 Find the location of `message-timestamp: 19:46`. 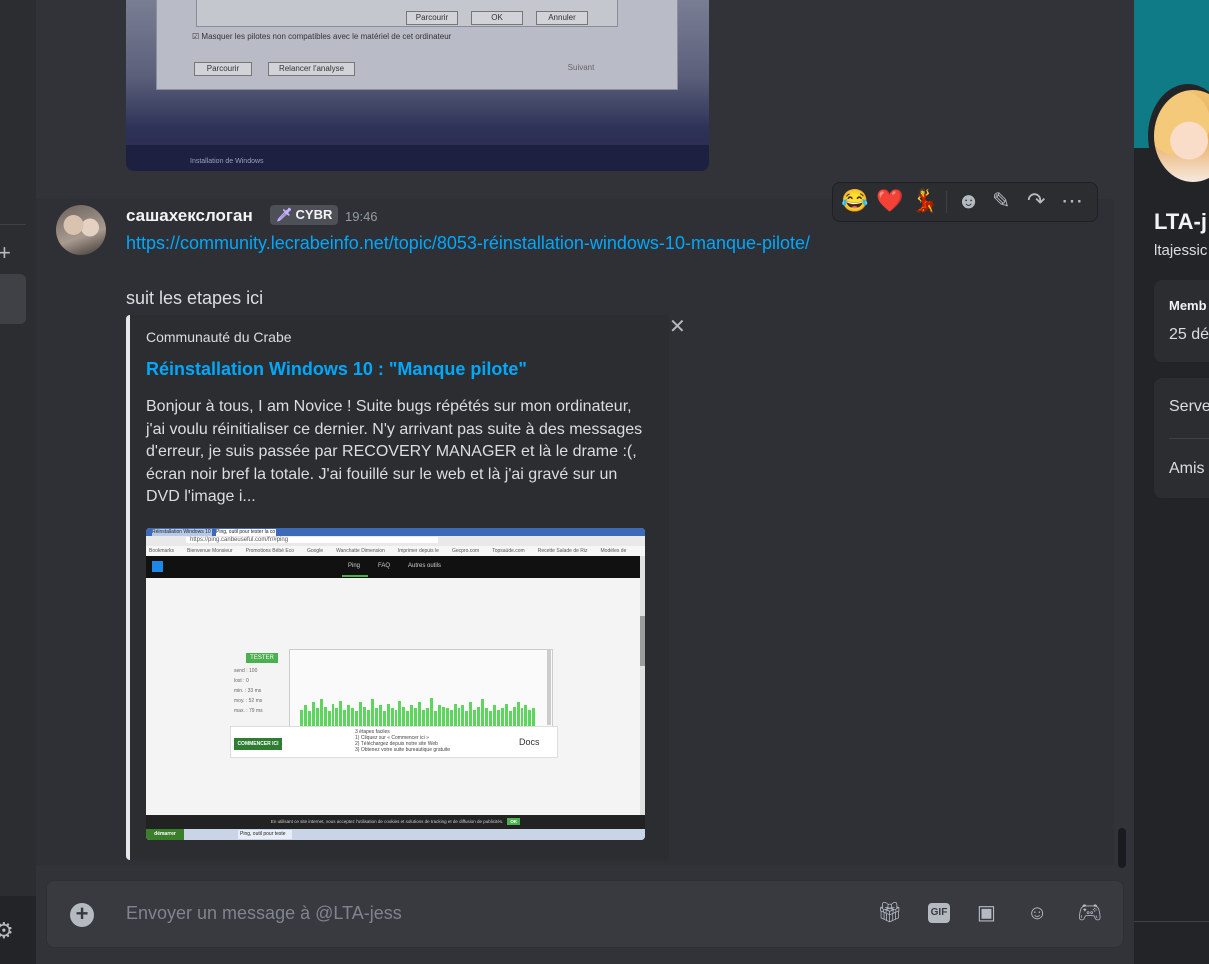

message-timestamp: 19:46 is located at coordinates (361, 216).